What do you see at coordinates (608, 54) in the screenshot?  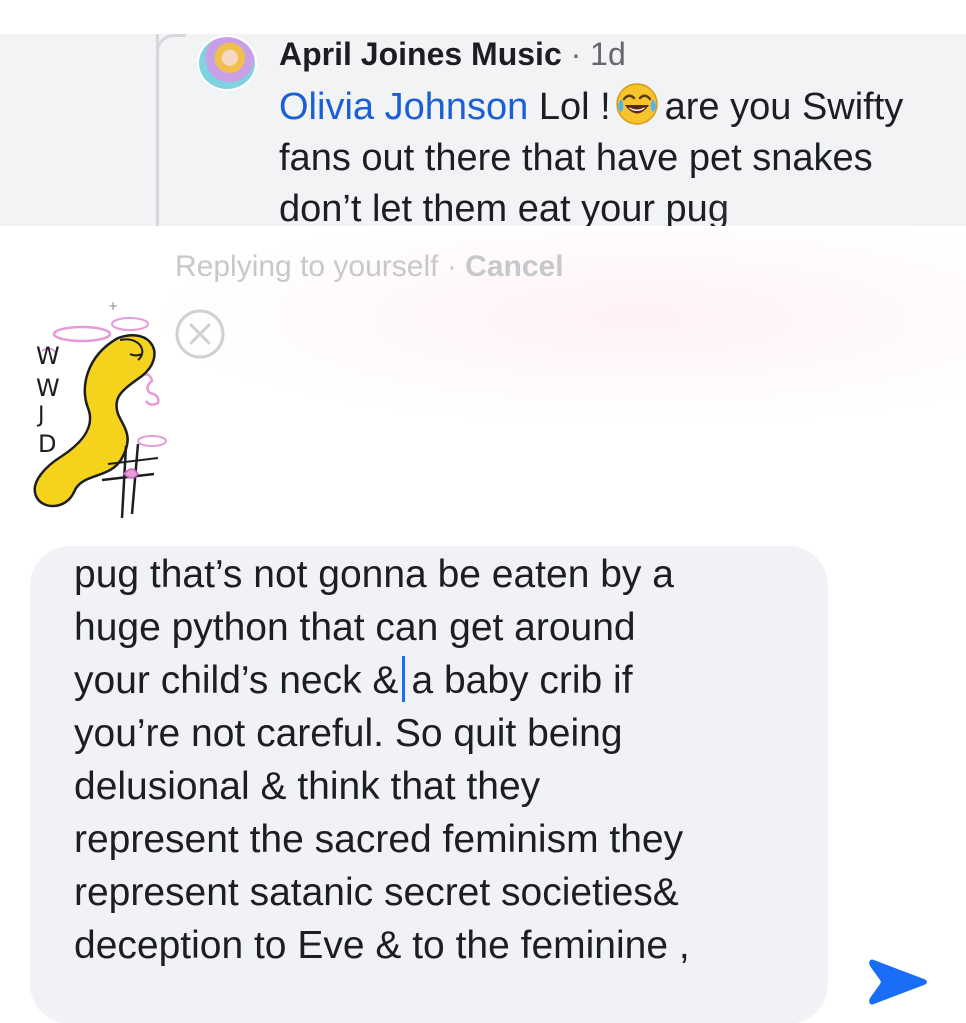 I see `comment-timestamp: 1d` at bounding box center [608, 54].